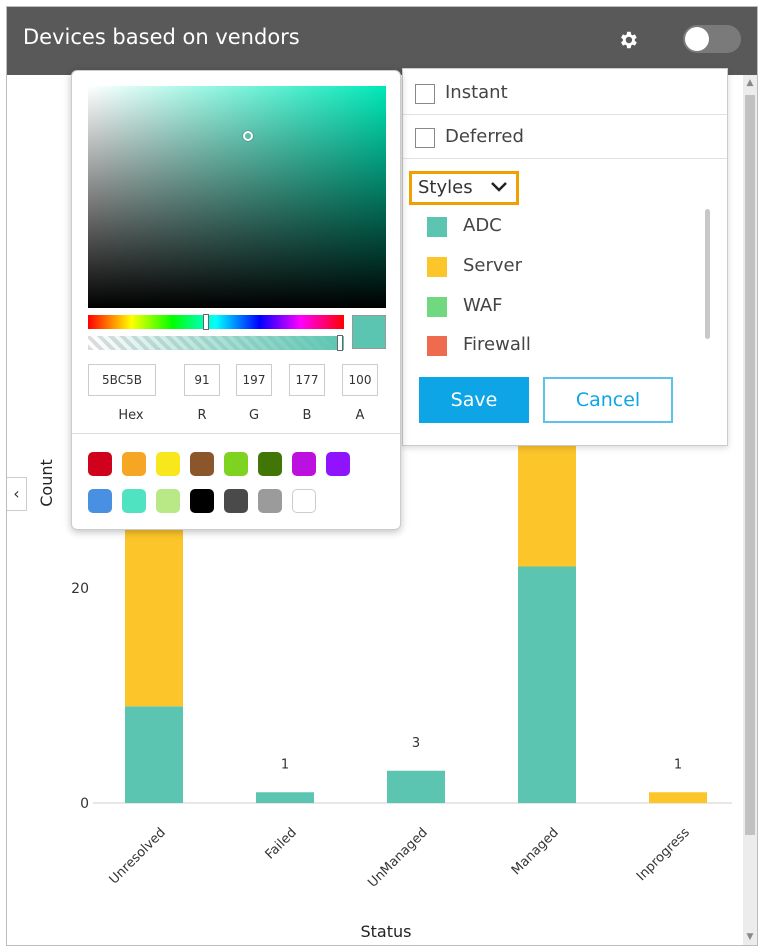 The height and width of the screenshot is (949, 761). What do you see at coordinates (750, 465) in the screenshot?
I see `scrollbar-thumb` at bounding box center [750, 465].